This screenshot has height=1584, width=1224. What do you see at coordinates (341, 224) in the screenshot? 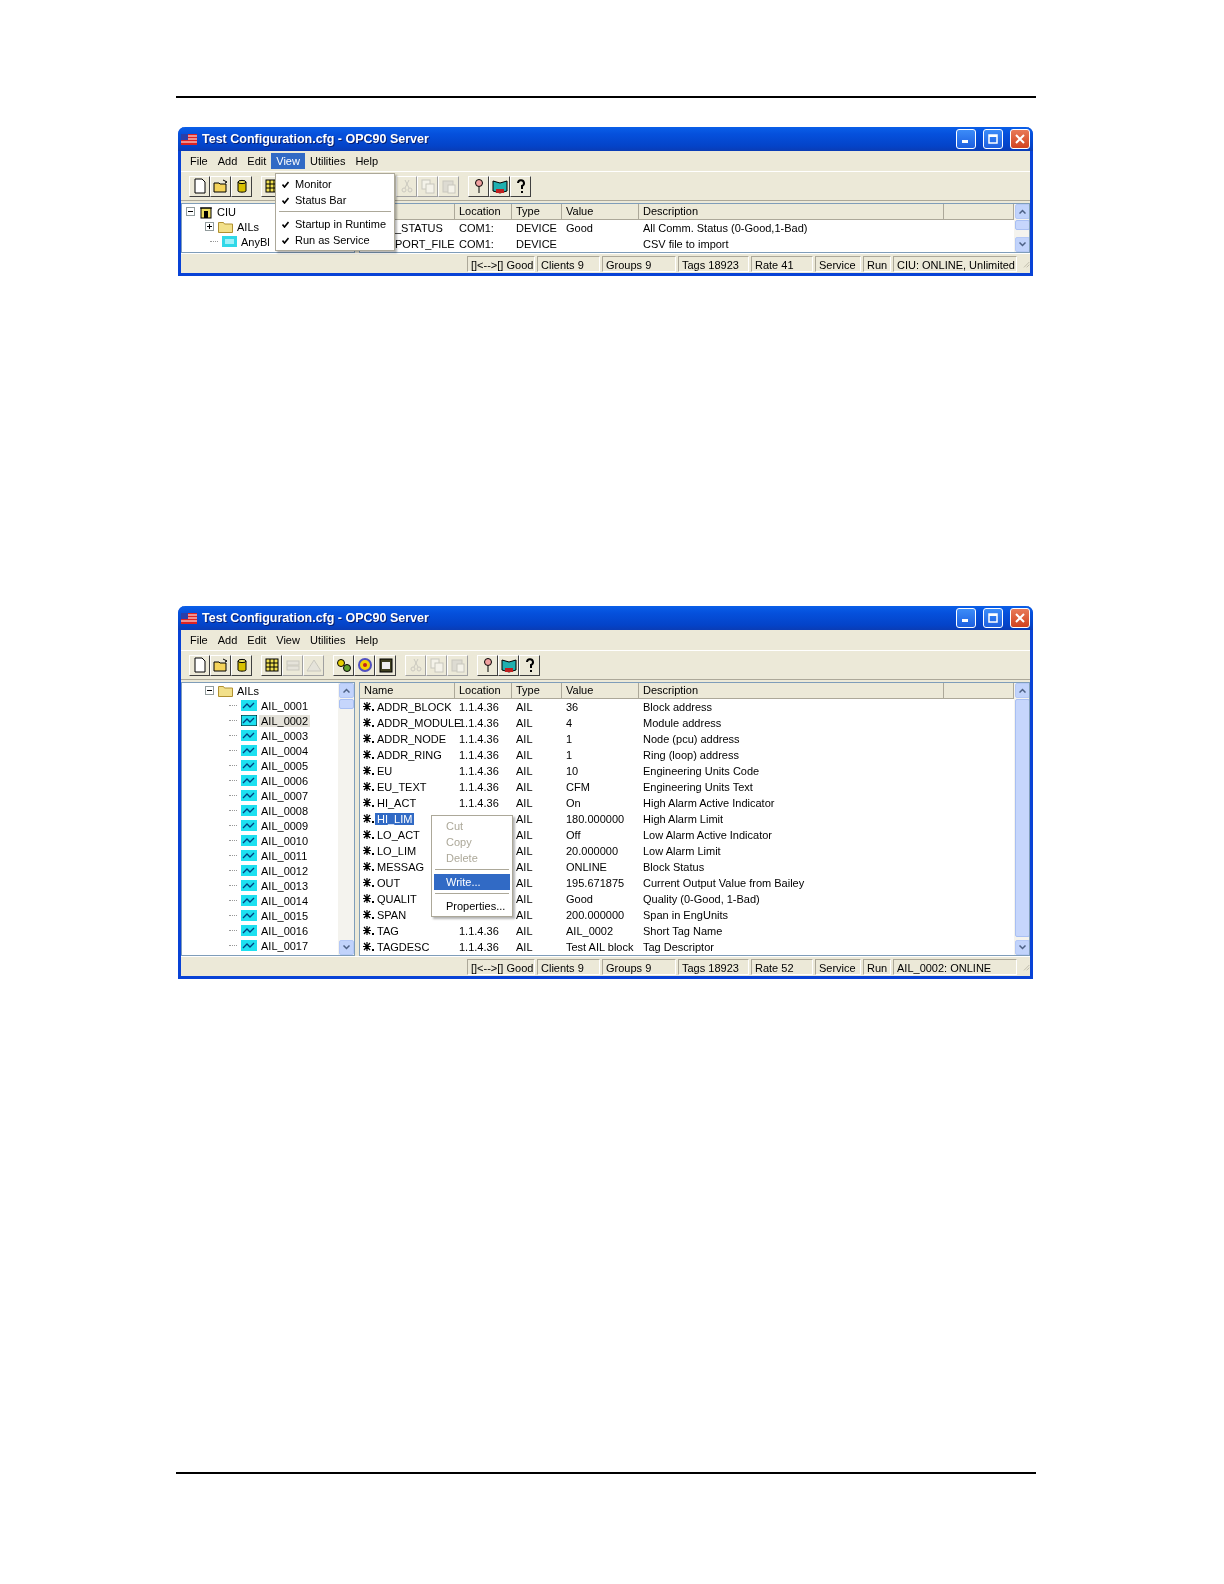
I see `menu-option: Startup in Runtime` at bounding box center [341, 224].